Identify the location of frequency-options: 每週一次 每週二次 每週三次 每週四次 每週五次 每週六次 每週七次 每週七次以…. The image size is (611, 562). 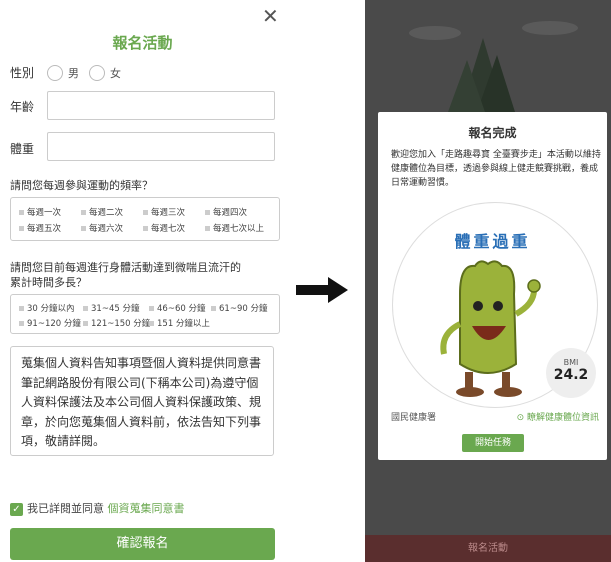
(145, 219).